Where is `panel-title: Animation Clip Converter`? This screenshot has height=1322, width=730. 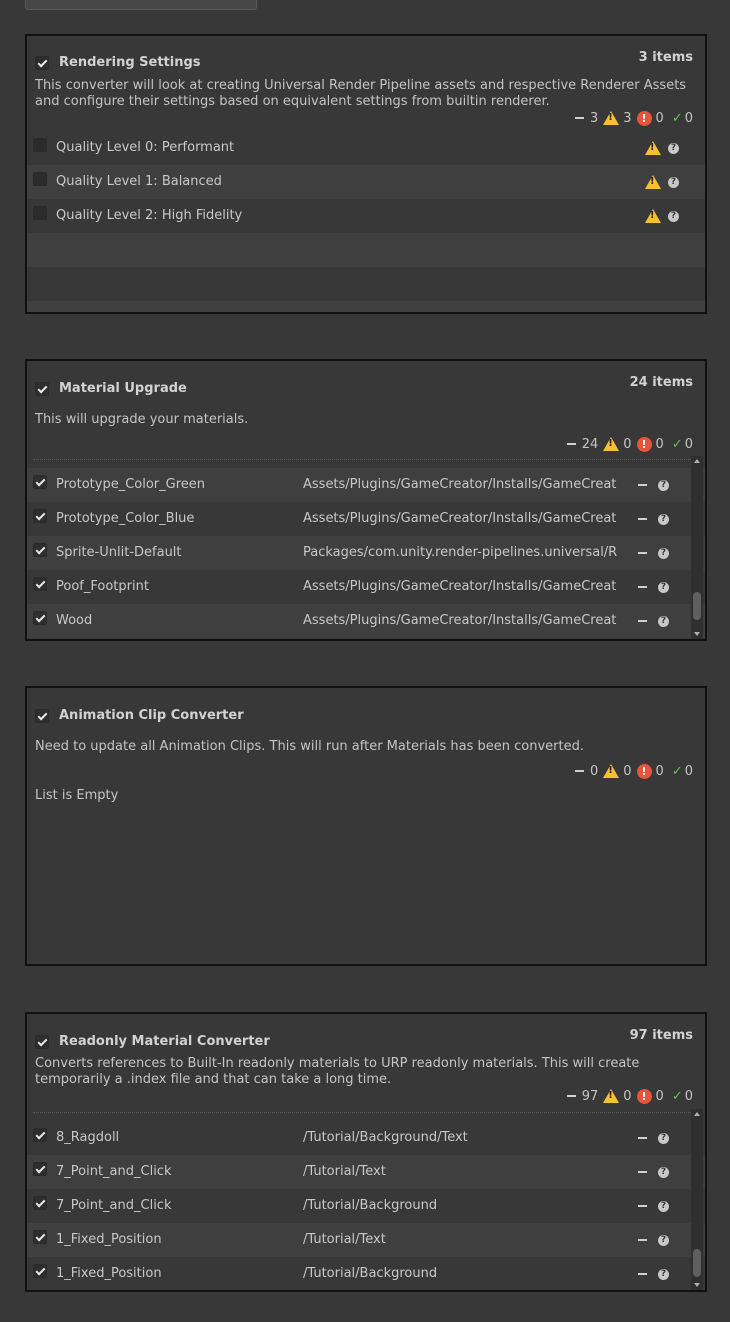
panel-title: Animation Clip Converter is located at coordinates (151, 715).